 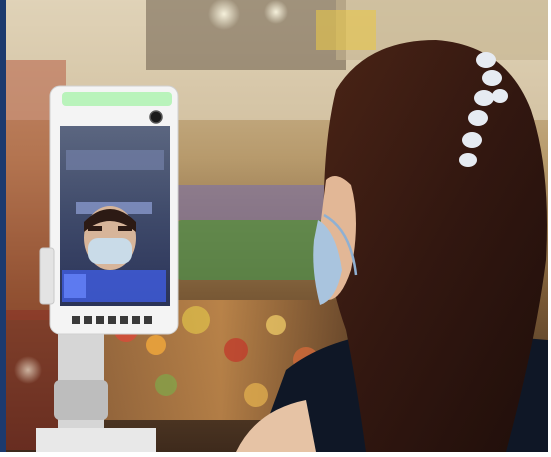 What do you see at coordinates (251, 250) in the screenshot?
I see `green-sign` at bounding box center [251, 250].